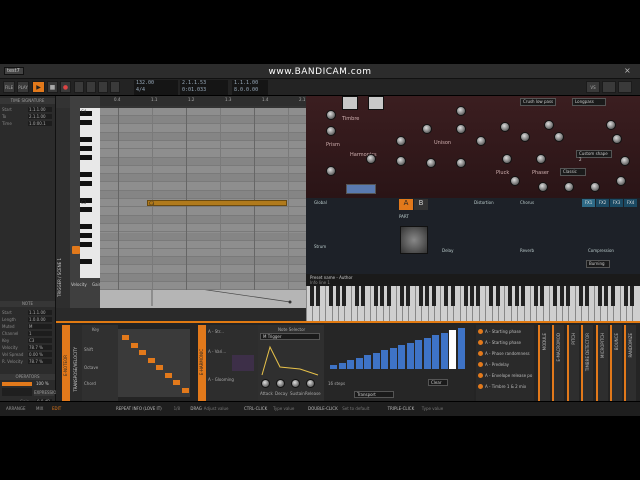 This screenshot has height=480, width=640. I want to click on transport-select: Transport, so click(374, 394).